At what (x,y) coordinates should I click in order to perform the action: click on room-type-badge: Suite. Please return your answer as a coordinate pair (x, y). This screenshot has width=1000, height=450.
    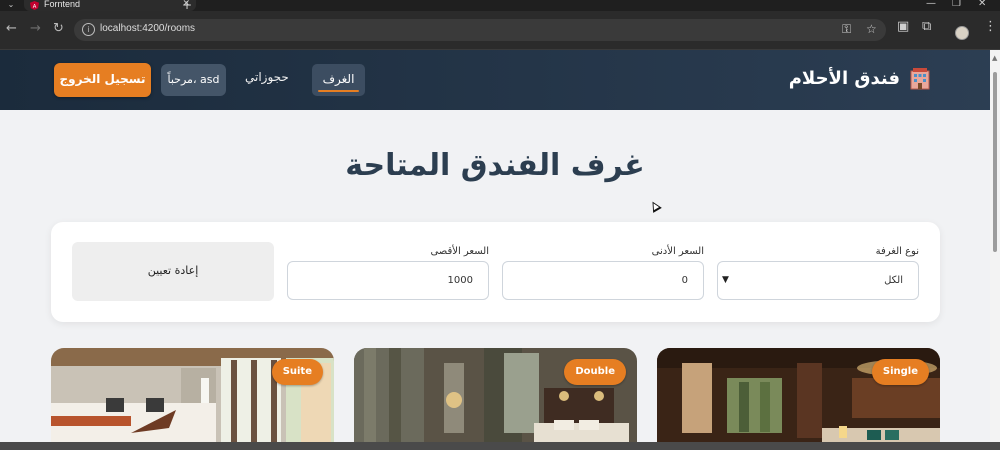
    Looking at the image, I should click on (297, 372).